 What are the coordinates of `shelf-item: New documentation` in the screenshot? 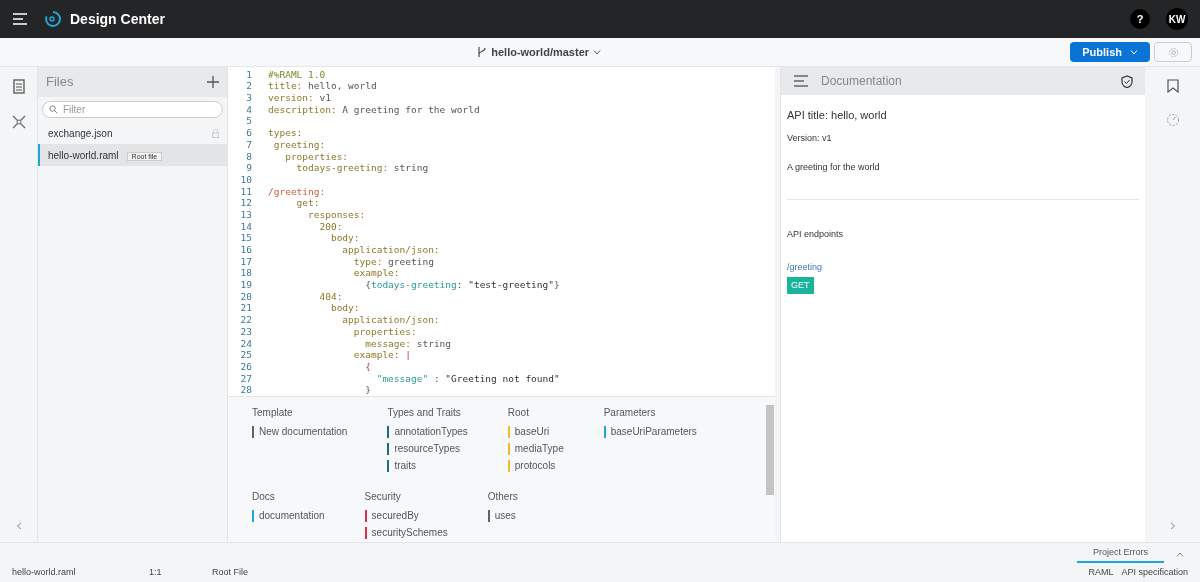 It's located at (303, 431).